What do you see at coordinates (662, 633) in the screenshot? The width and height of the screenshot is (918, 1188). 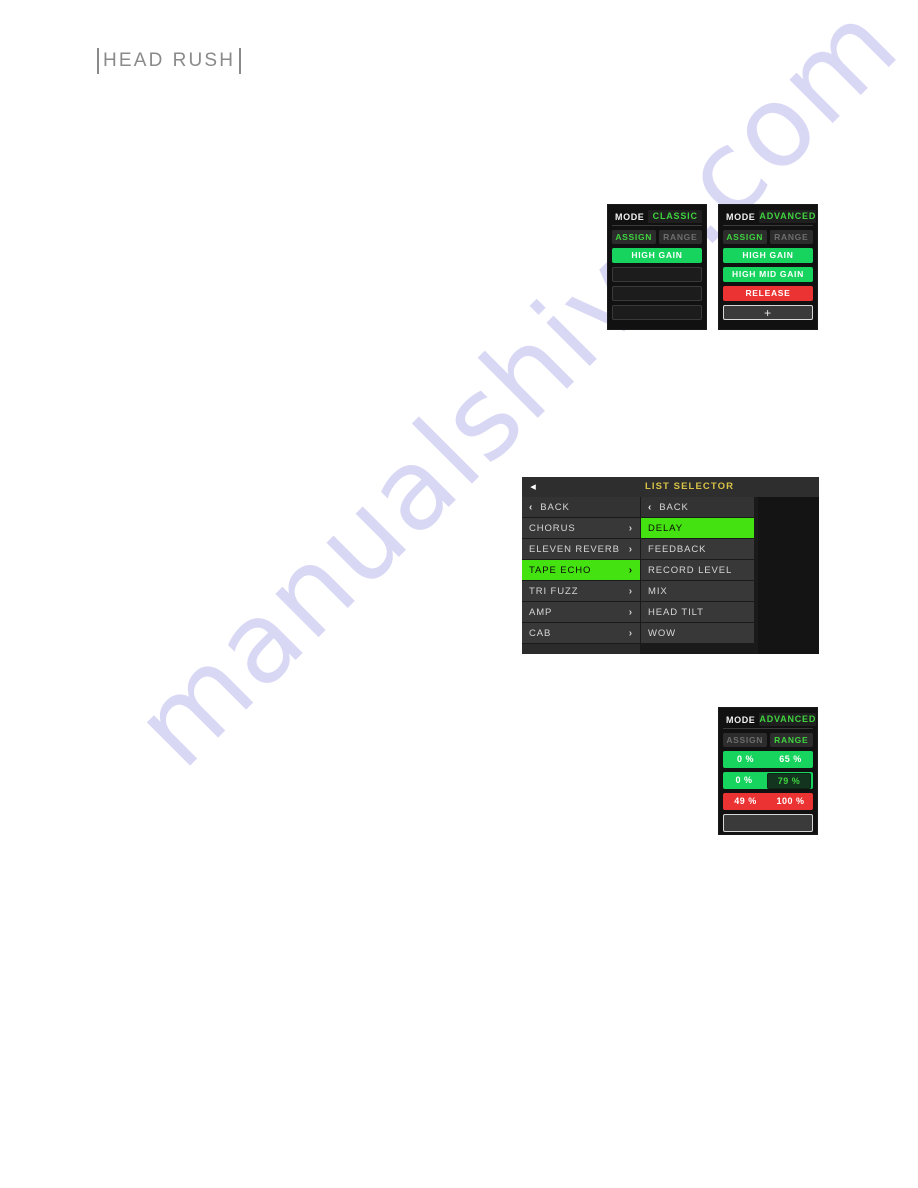 I see `list-item-label: WOW` at bounding box center [662, 633].